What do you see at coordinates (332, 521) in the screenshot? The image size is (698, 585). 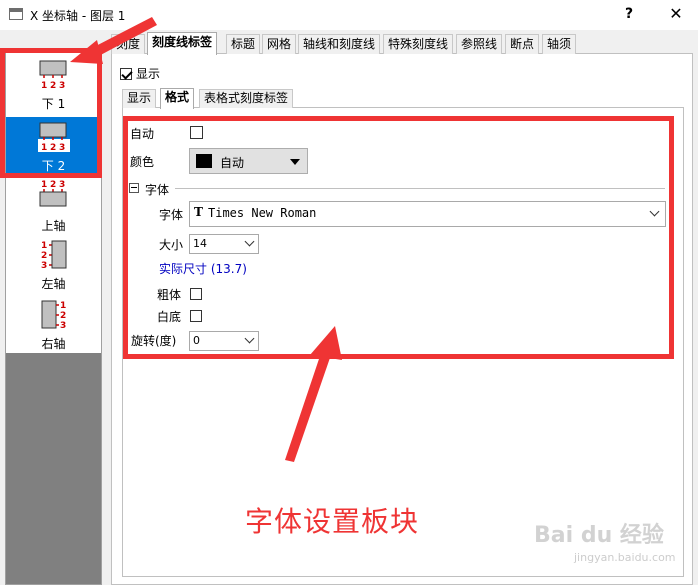 I see `annotation-caption: 字体设置板块` at bounding box center [332, 521].